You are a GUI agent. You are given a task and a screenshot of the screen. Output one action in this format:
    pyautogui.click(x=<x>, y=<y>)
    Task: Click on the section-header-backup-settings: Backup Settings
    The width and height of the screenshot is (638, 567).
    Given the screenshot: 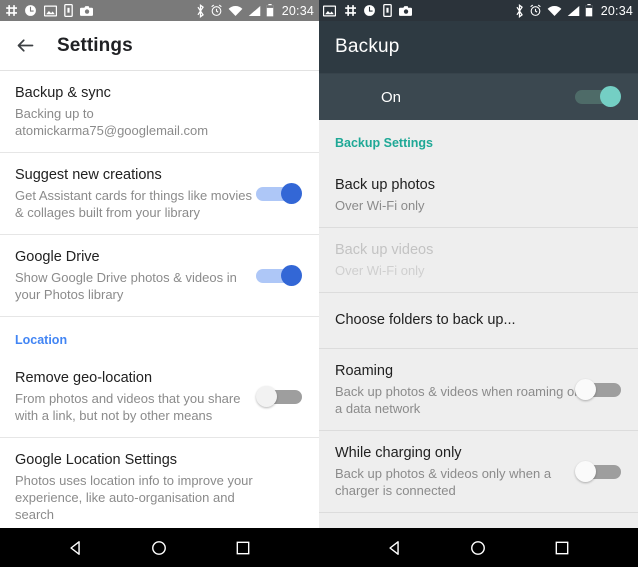 What is the action you would take?
    pyautogui.click(x=478, y=141)
    